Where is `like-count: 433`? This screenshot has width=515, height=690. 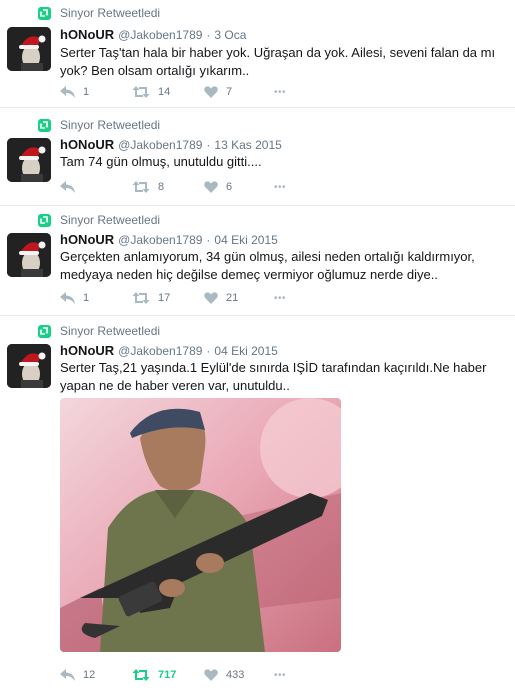
like-count: 433 is located at coordinates (235, 675).